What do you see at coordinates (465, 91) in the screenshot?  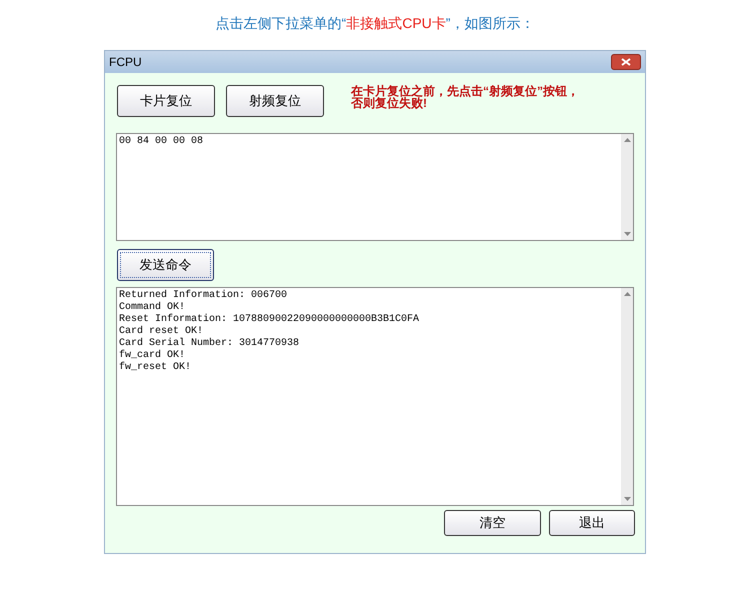 I see `warning-text: 在卡片复位之前，先点击“射频复位”按钮，` at bounding box center [465, 91].